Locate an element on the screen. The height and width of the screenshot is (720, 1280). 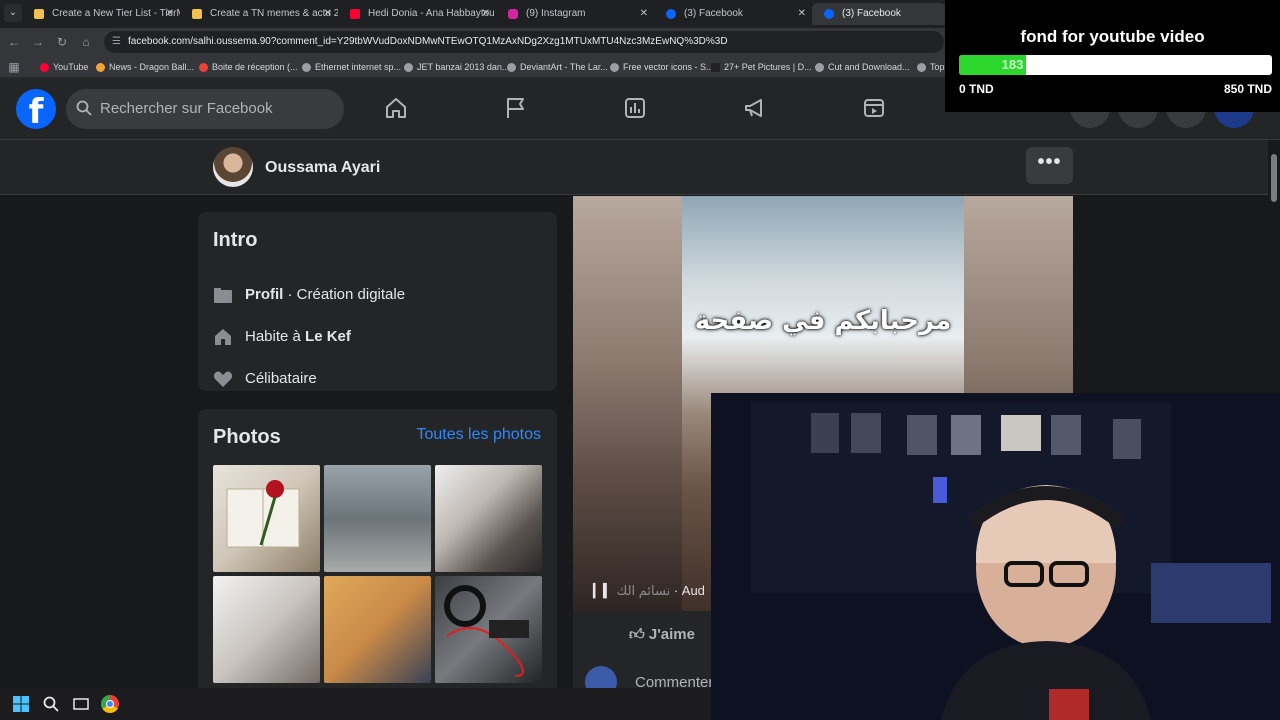
photo-thumb-blur is located at coordinates (266, 629).